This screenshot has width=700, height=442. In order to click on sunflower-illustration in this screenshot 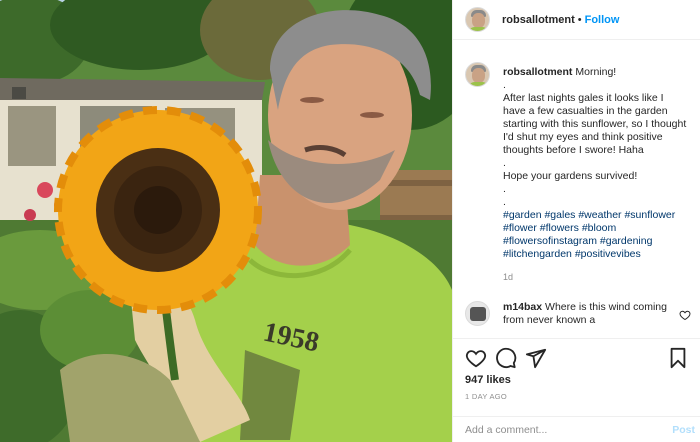, I will do `click(158, 210)`.